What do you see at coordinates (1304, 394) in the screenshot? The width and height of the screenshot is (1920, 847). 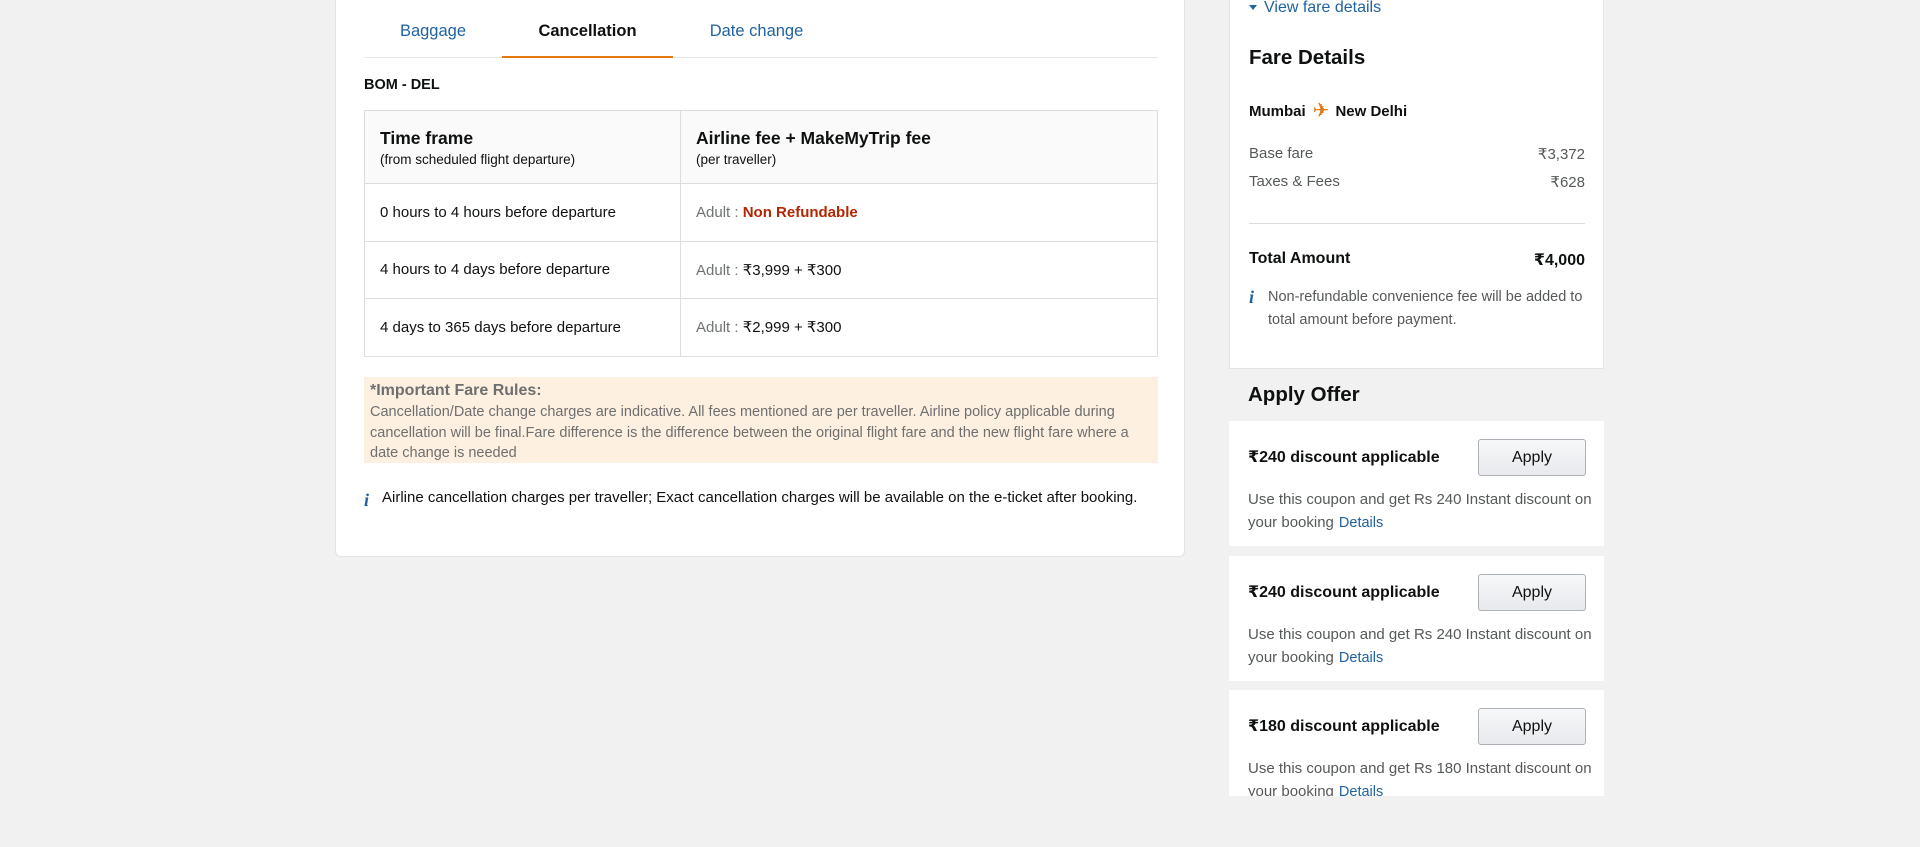 I see `apply-offer-title: Apply Offer` at bounding box center [1304, 394].